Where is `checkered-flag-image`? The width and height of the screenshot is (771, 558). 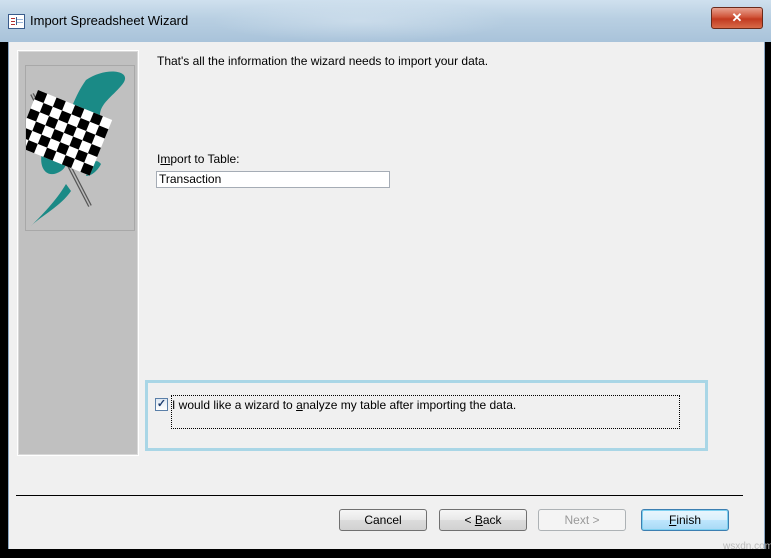
checkered-flag-image is located at coordinates (75, 148).